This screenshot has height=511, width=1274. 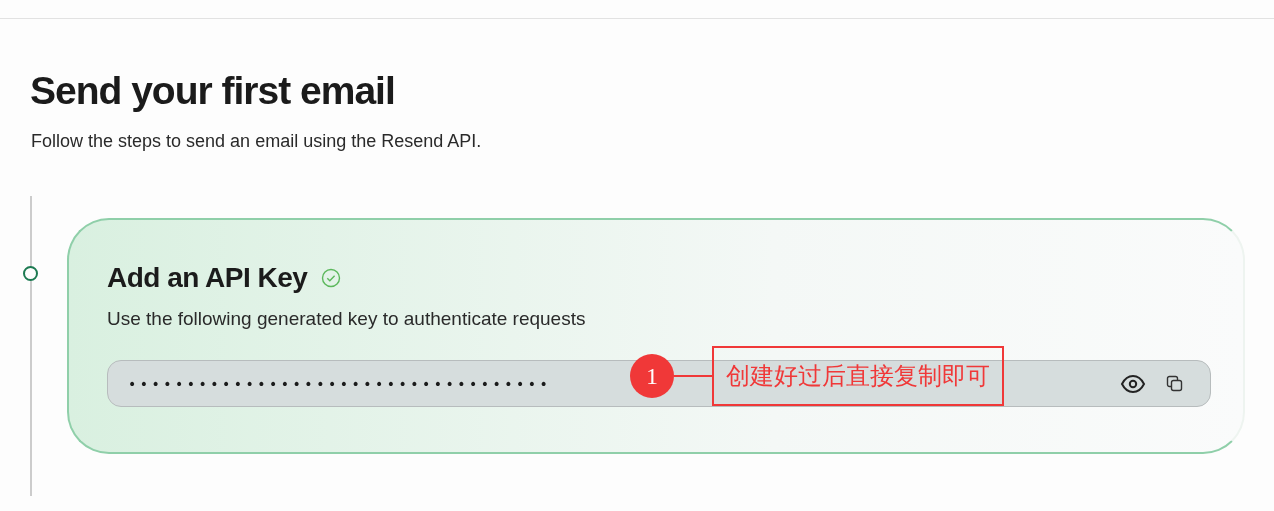 What do you see at coordinates (693, 376) in the screenshot?
I see `leader-line` at bounding box center [693, 376].